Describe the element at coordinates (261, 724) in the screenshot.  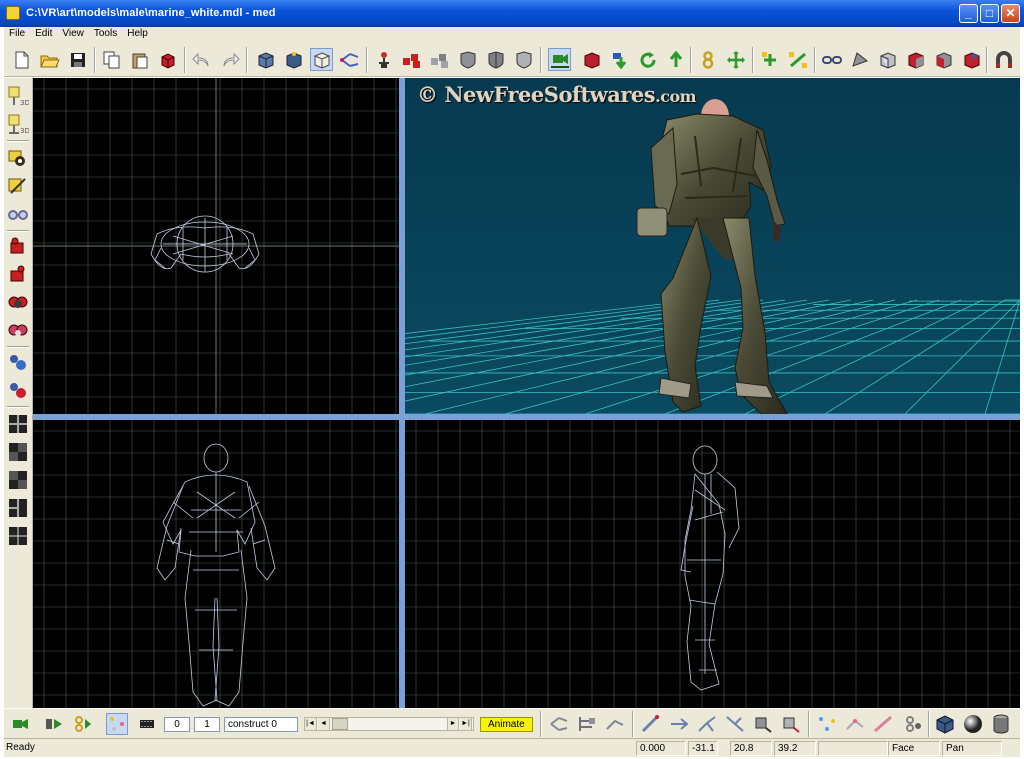
I see `sequence-field: construct 0` at that location.